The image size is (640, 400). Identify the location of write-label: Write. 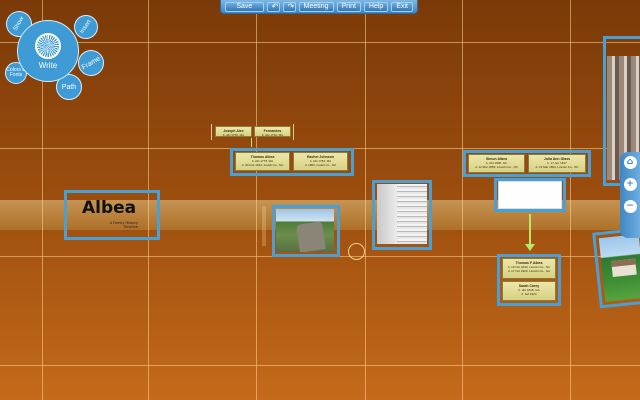
(48, 65).